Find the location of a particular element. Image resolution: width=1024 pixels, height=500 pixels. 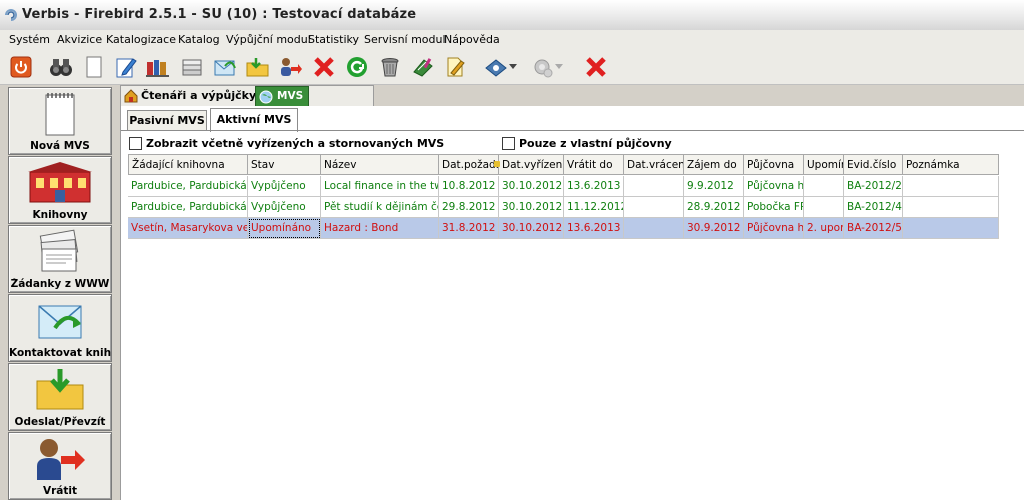

table-cell: BA-2012/5 is located at coordinates (873, 228).